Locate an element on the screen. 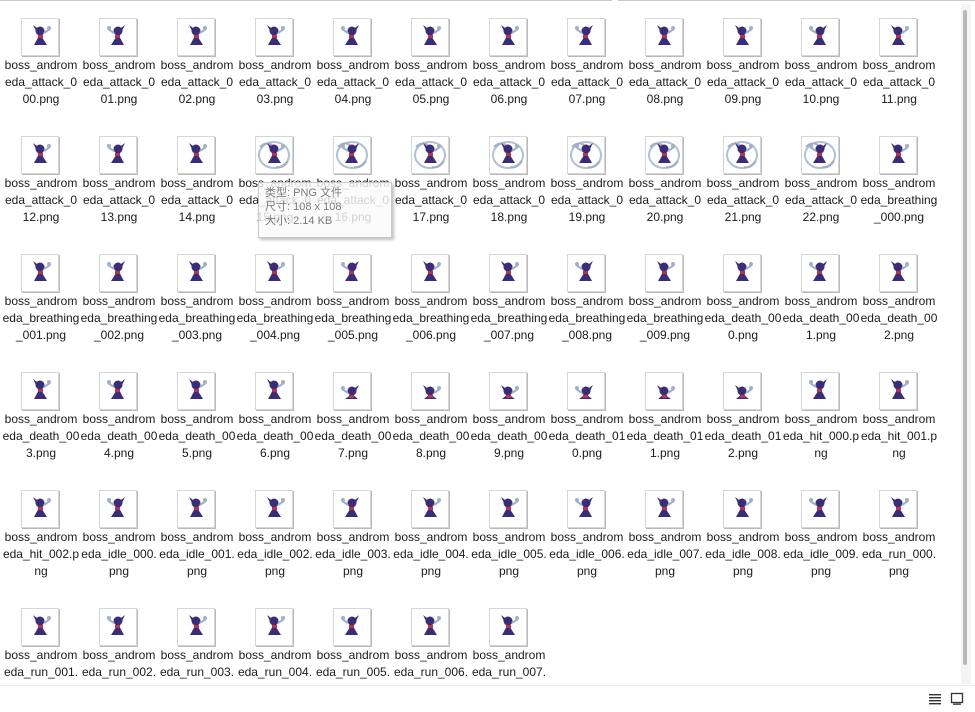 The height and width of the screenshot is (712, 975). file-item: boss_andromeda_attack_005.png is located at coordinates (431, 63).